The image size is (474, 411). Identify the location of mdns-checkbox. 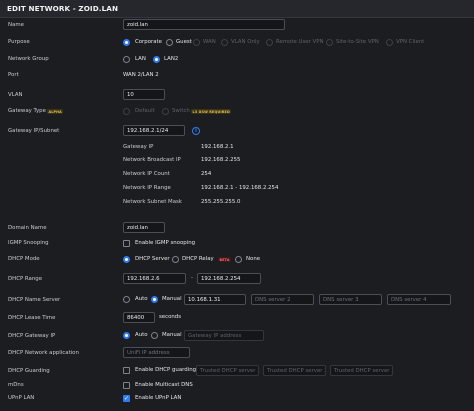
(126, 385).